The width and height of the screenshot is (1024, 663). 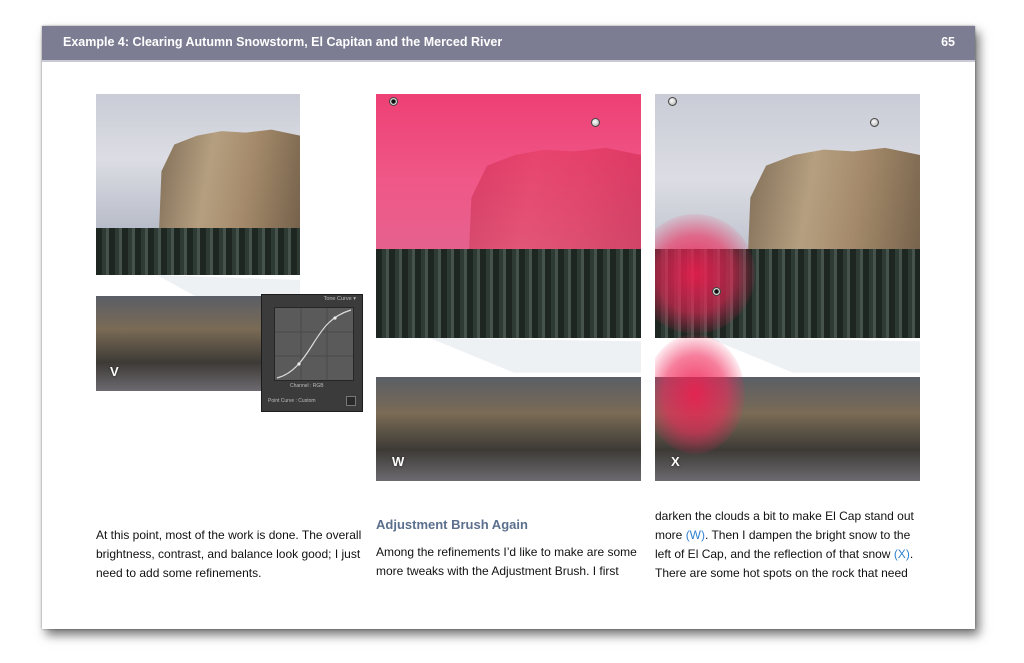 I want to click on tone-curve-title: Tone Curve ▾, so click(x=339, y=299).